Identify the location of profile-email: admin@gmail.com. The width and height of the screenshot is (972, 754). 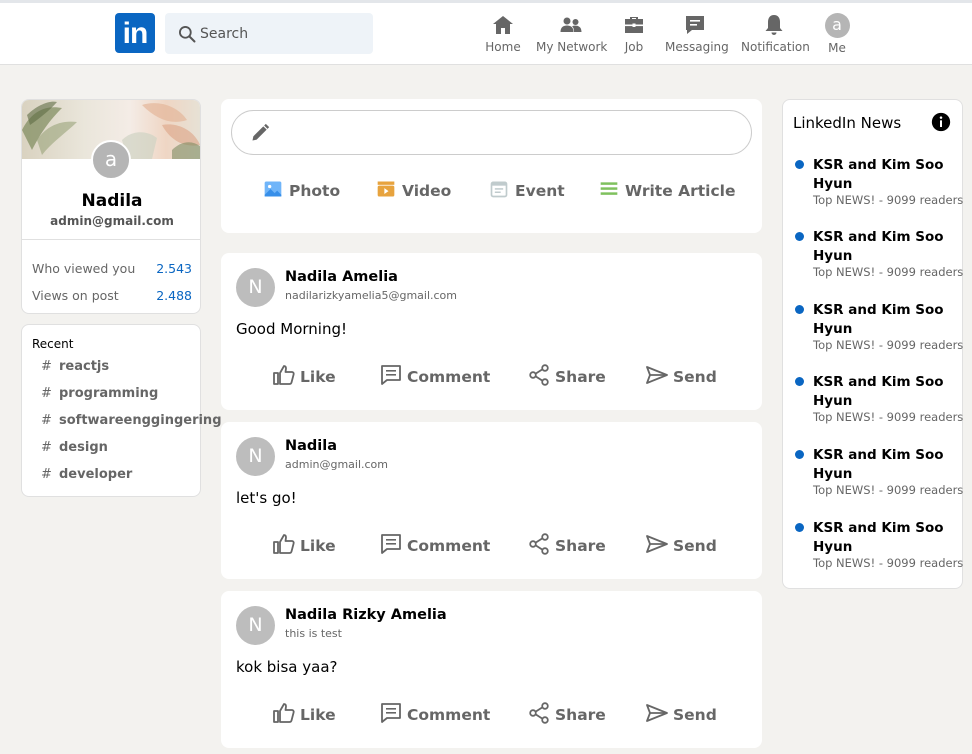
(112, 221).